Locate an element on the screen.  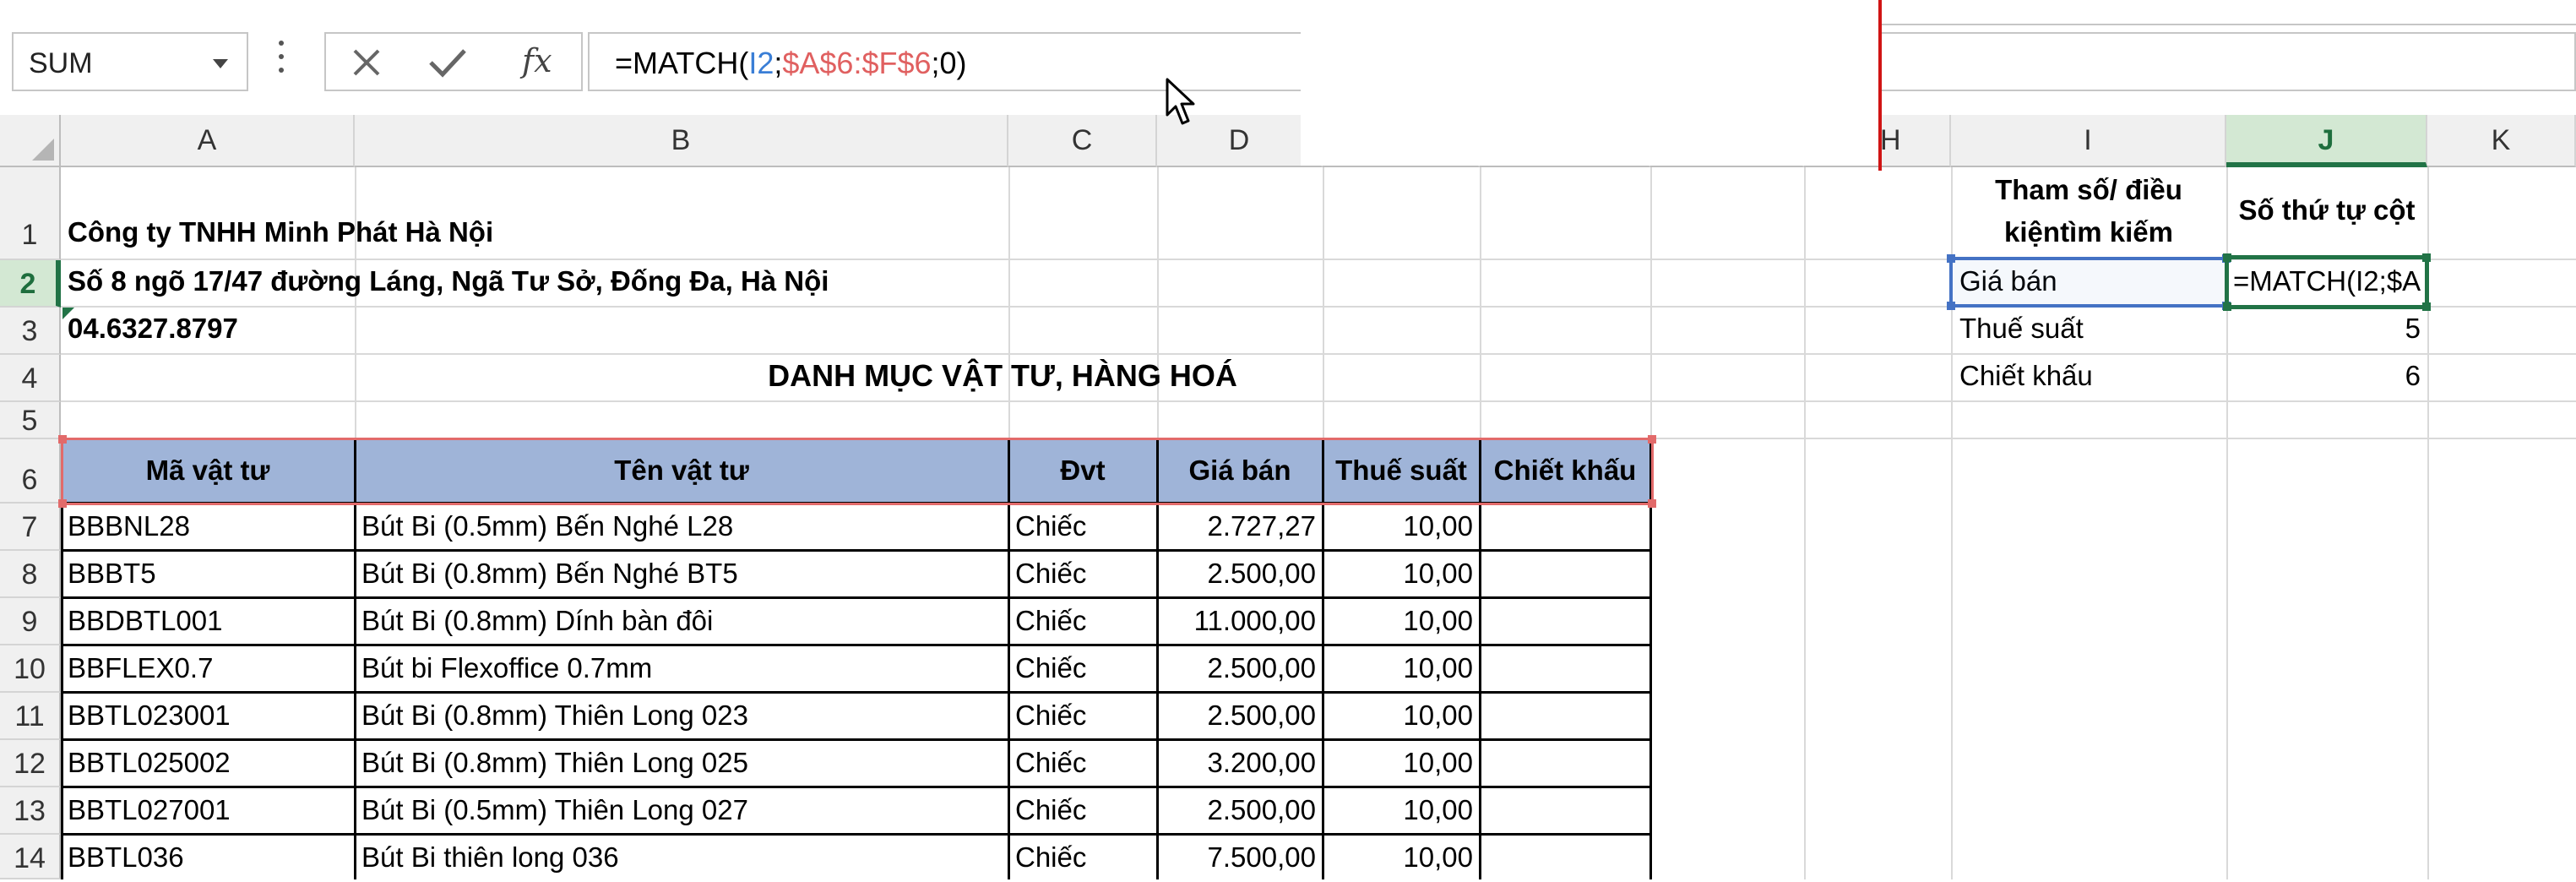
table-cell-ten: Bút Bi thiên long 036 is located at coordinates (681, 857).